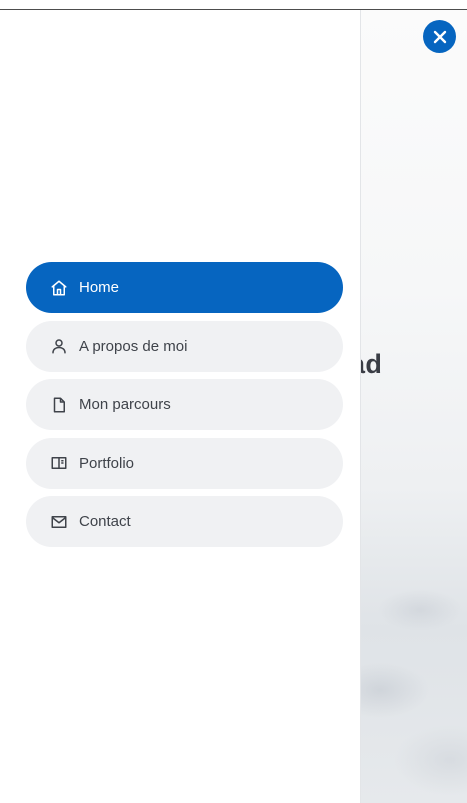 This screenshot has width=467, height=803. What do you see at coordinates (184, 463) in the screenshot?
I see `nav-item-portfolio: Portfolio` at bounding box center [184, 463].